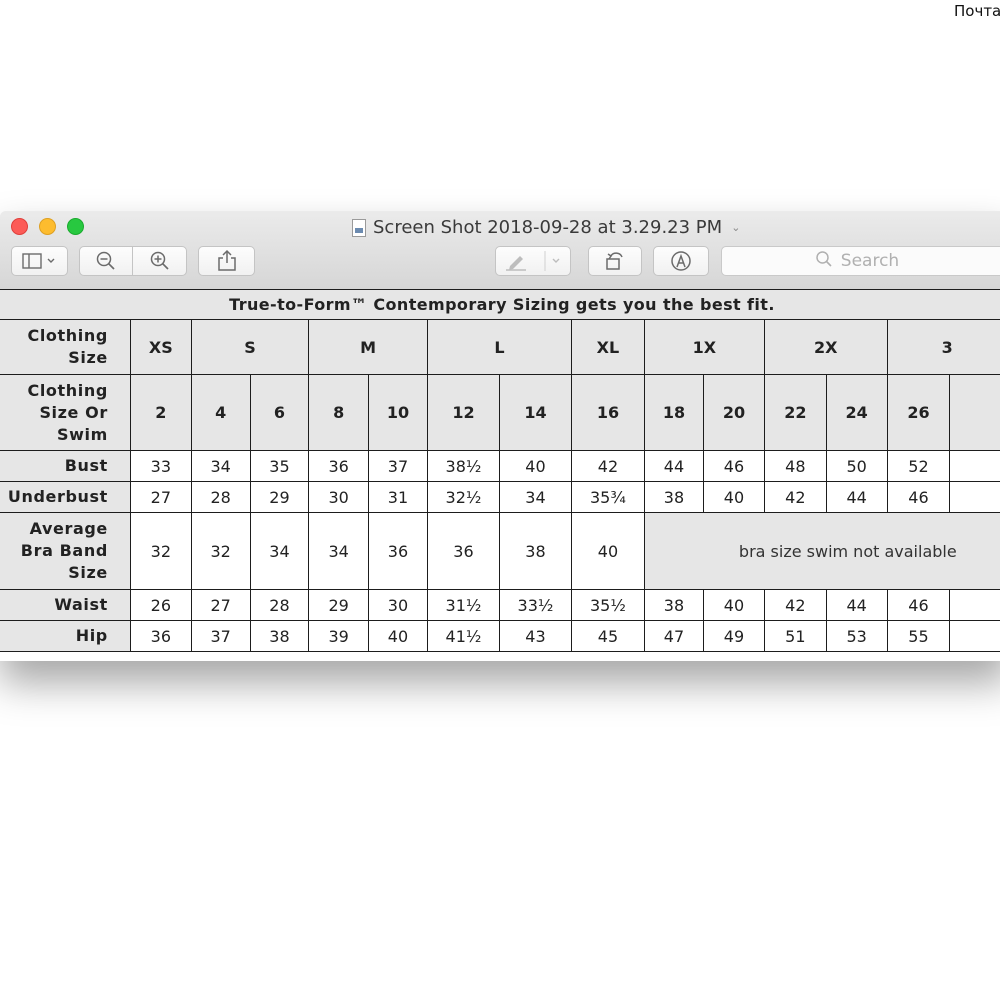 Image resolution: width=1000 pixels, height=1000 pixels. What do you see at coordinates (279, 412) in the screenshot?
I see `table-cell: 6` at bounding box center [279, 412].